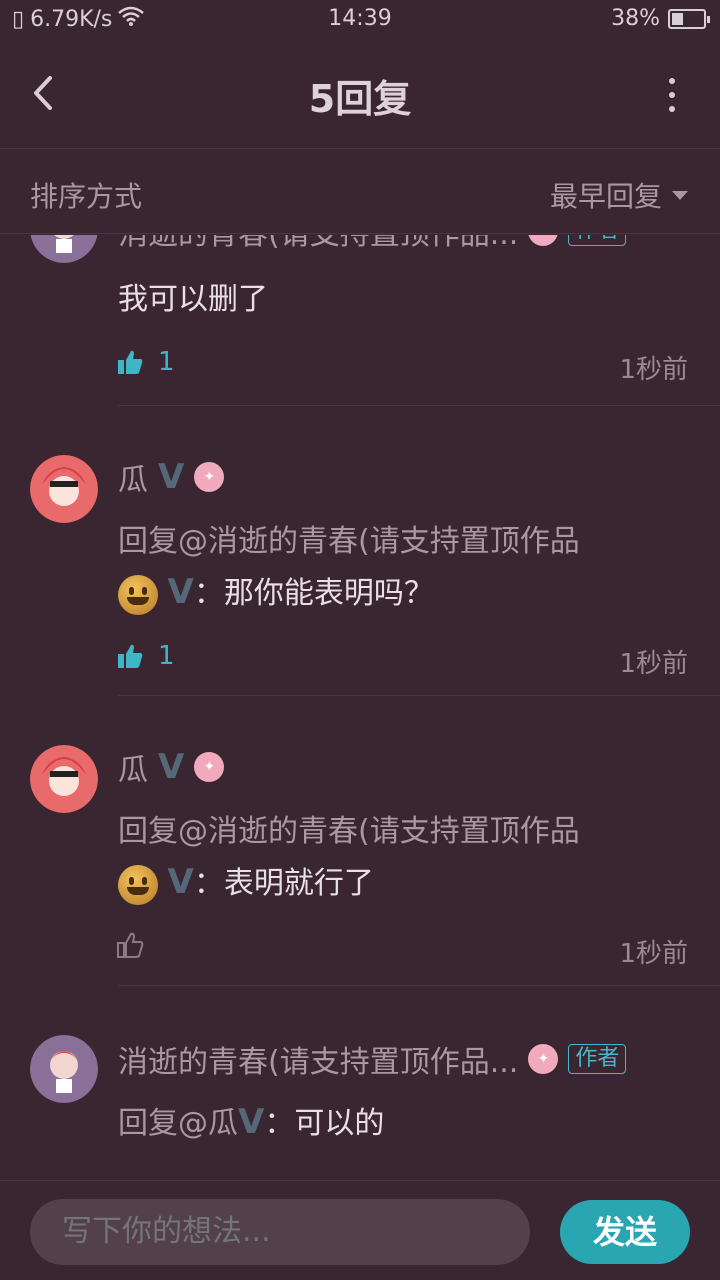  Describe the element at coordinates (280, 1232) in the screenshot. I see `comment-input` at that location.